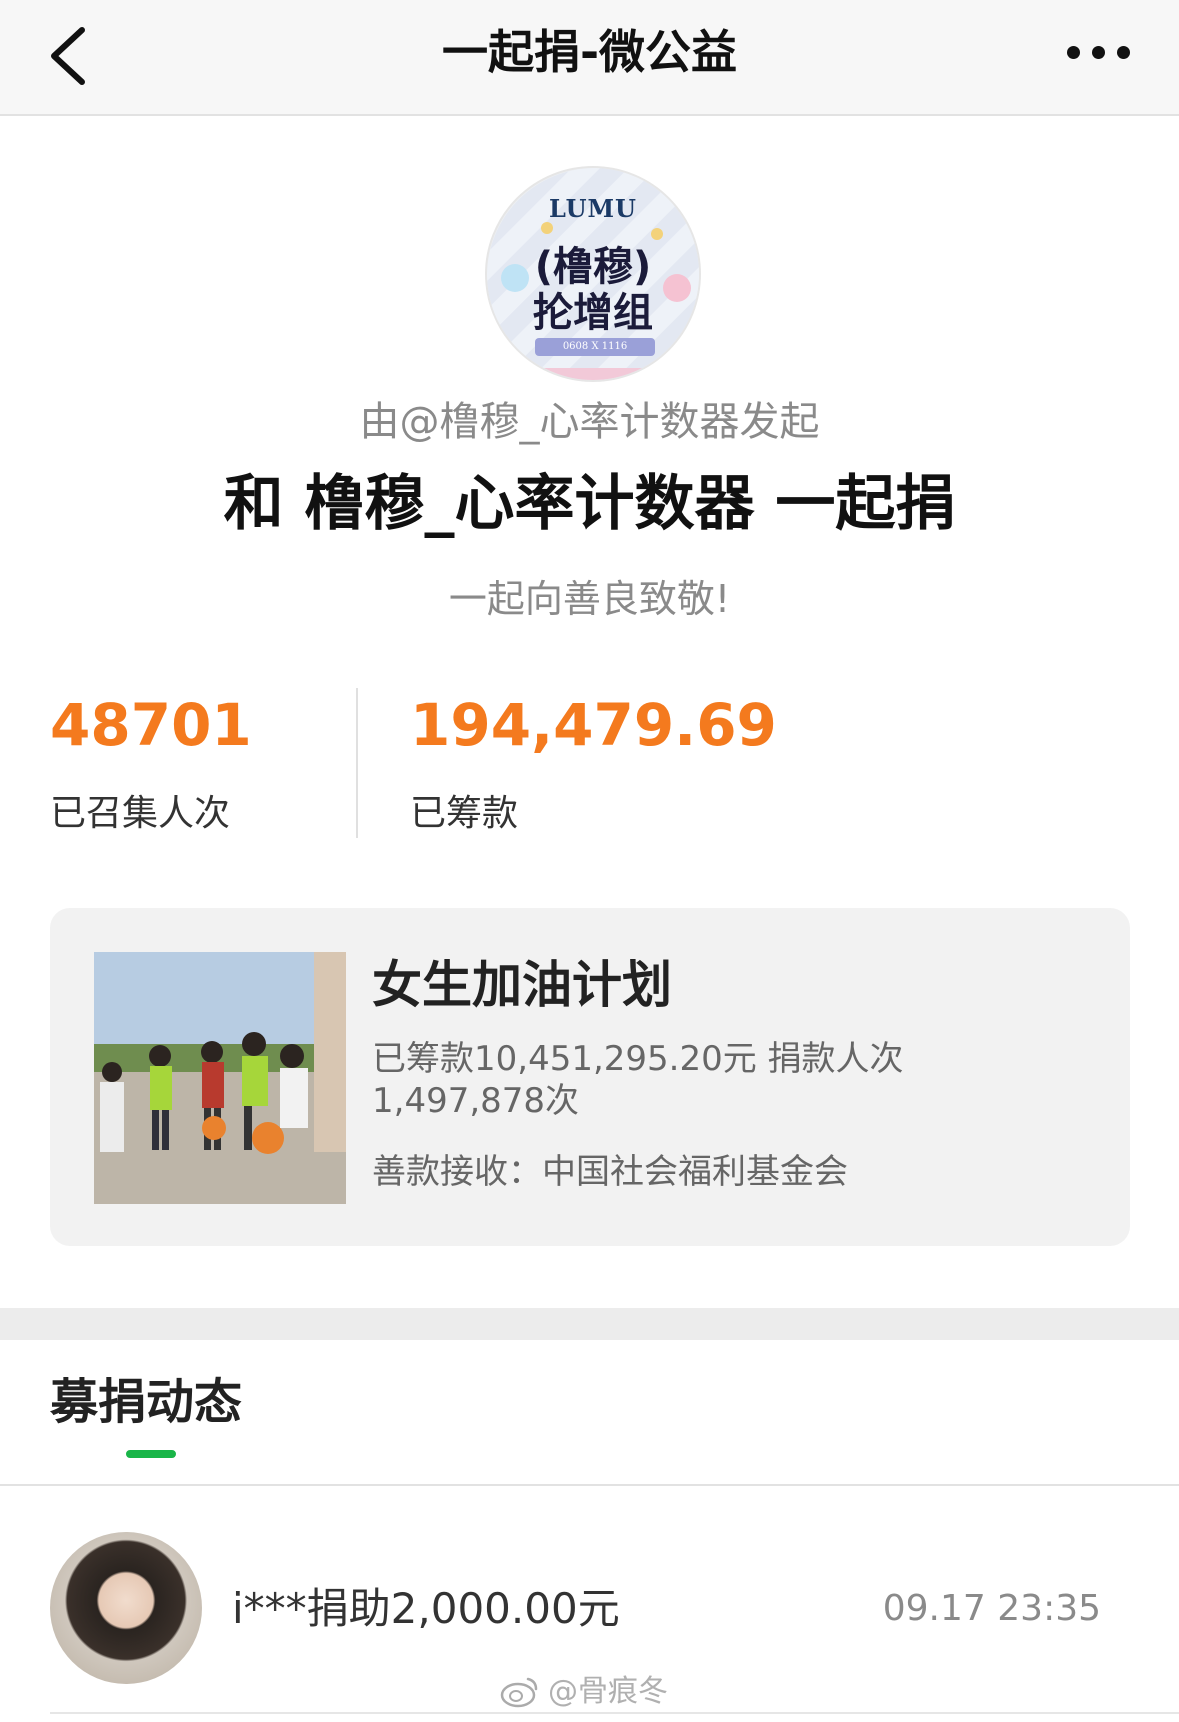 The height and width of the screenshot is (1722, 1179). Describe the element at coordinates (146, 1402) in the screenshot. I see `tab-donation-activity: 募捐动态` at that location.